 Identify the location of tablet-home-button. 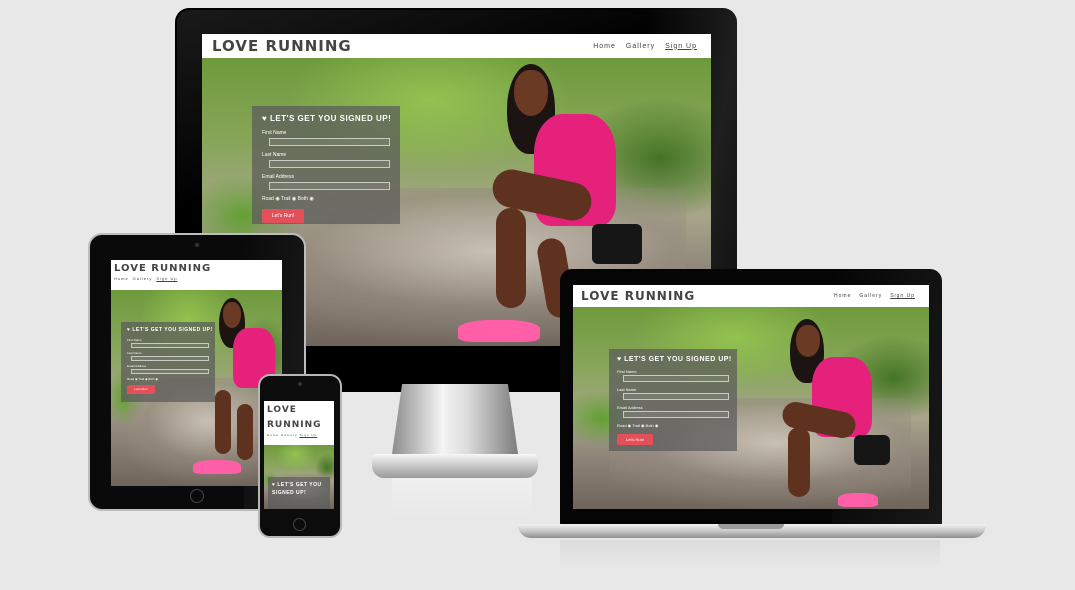
(197, 496).